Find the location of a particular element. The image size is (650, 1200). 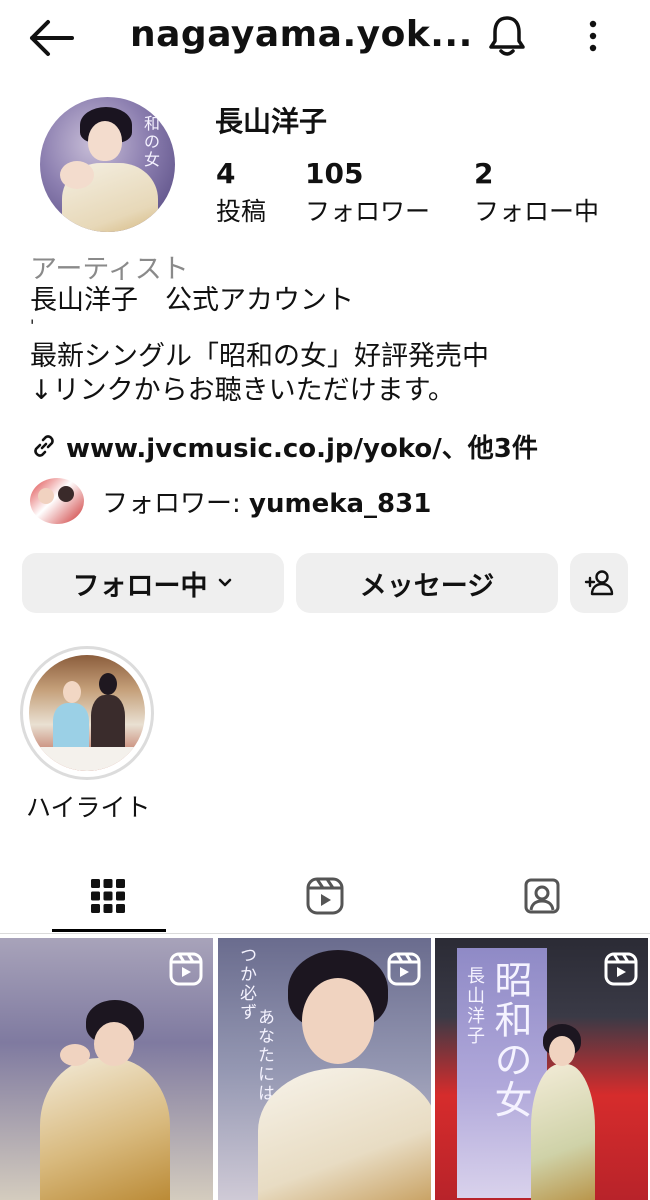

message-button: メッセージ is located at coordinates (427, 583).